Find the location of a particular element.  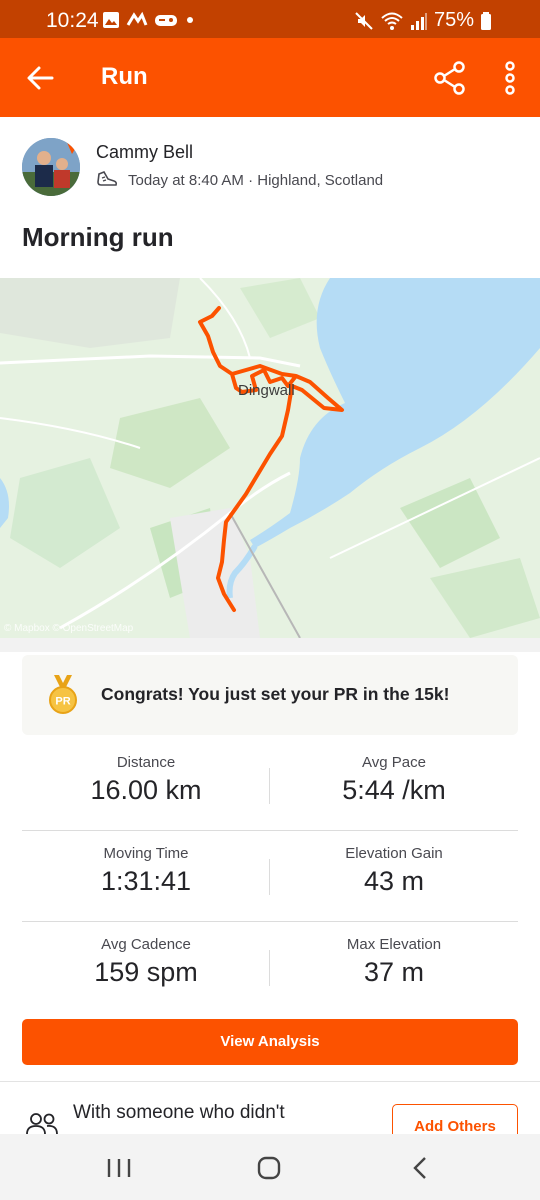

status-time: 10:24 is located at coordinates (72, 20).